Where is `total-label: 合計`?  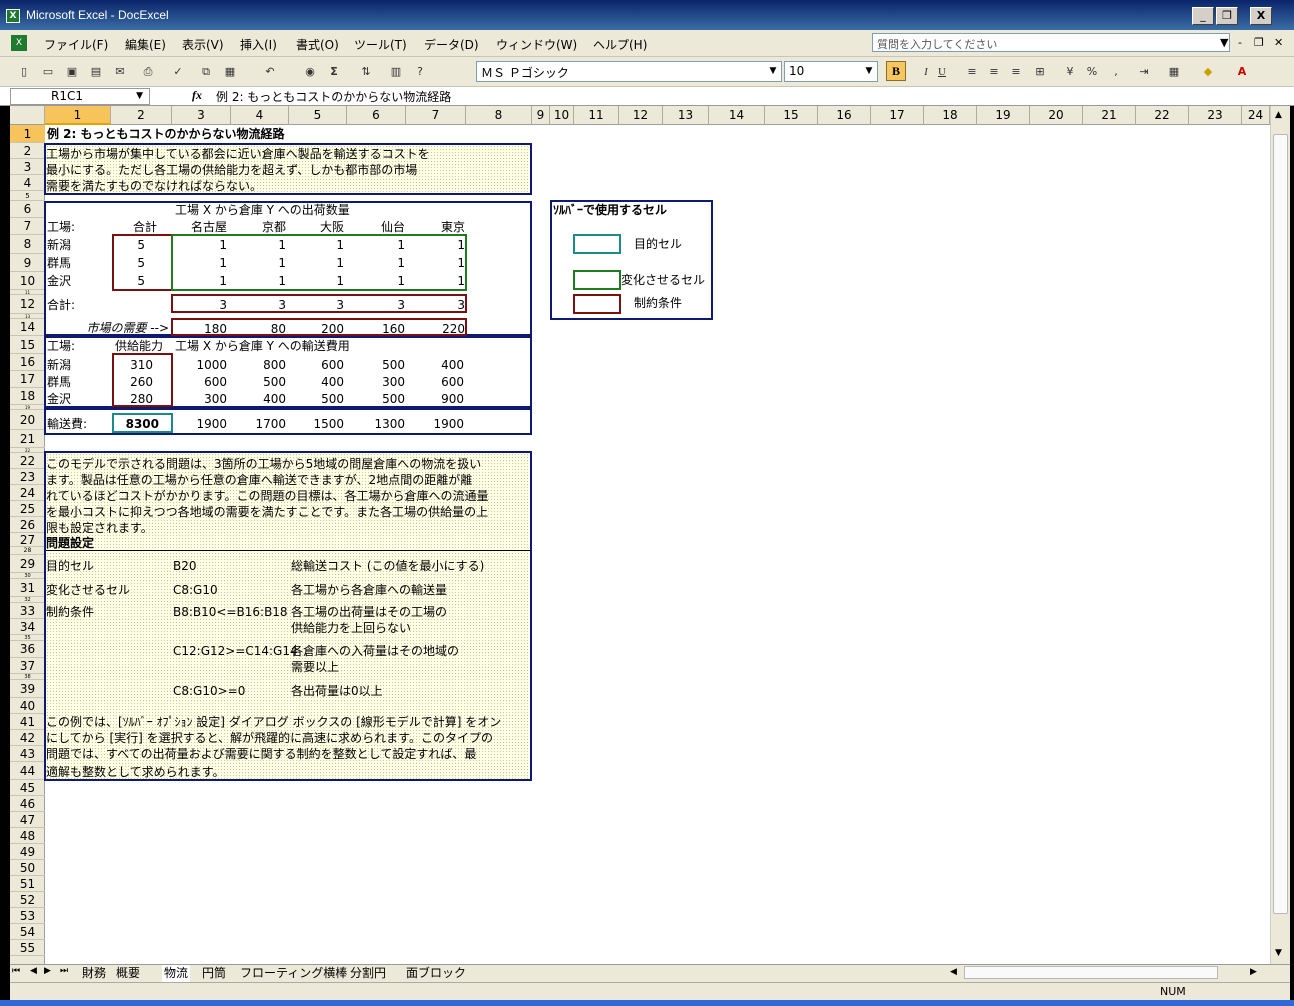 total-label: 合計 is located at coordinates (134, 227).